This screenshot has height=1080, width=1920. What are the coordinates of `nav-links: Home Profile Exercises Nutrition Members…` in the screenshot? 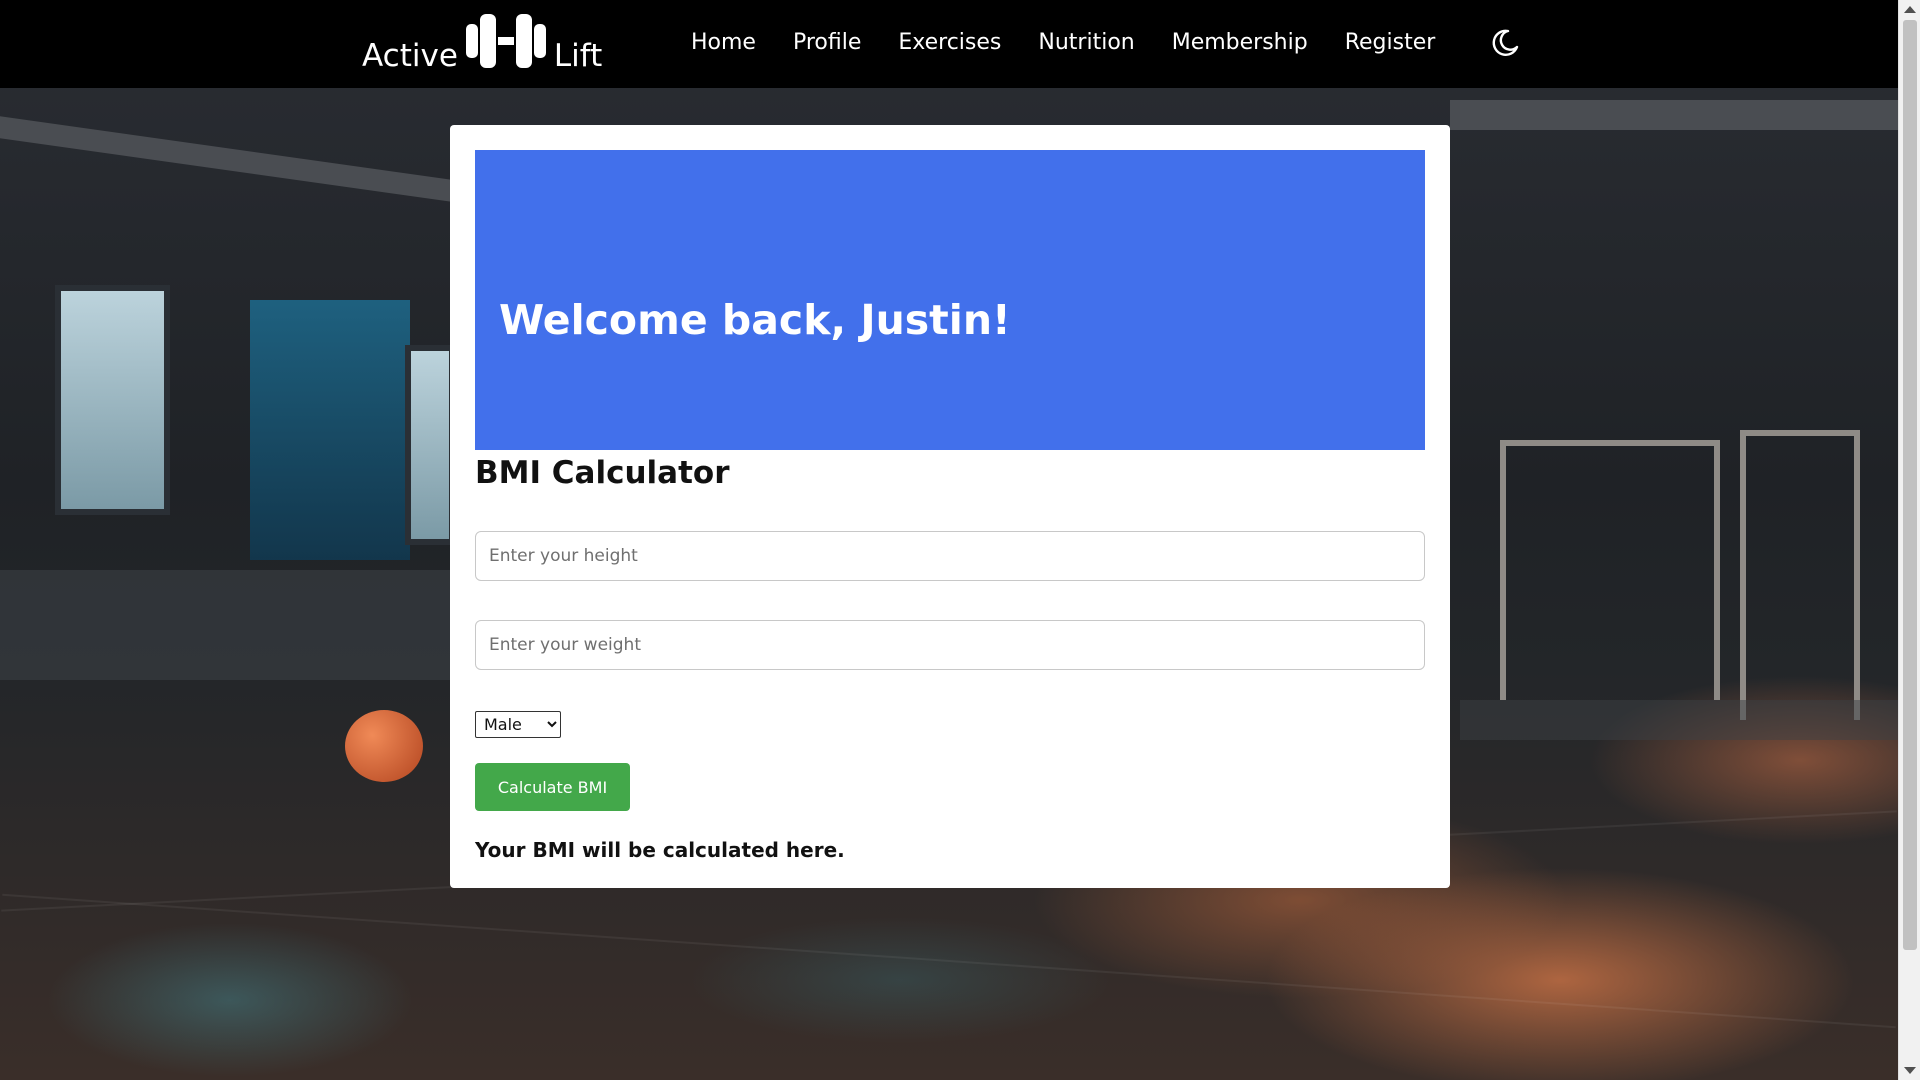 It's located at (1081, 42).